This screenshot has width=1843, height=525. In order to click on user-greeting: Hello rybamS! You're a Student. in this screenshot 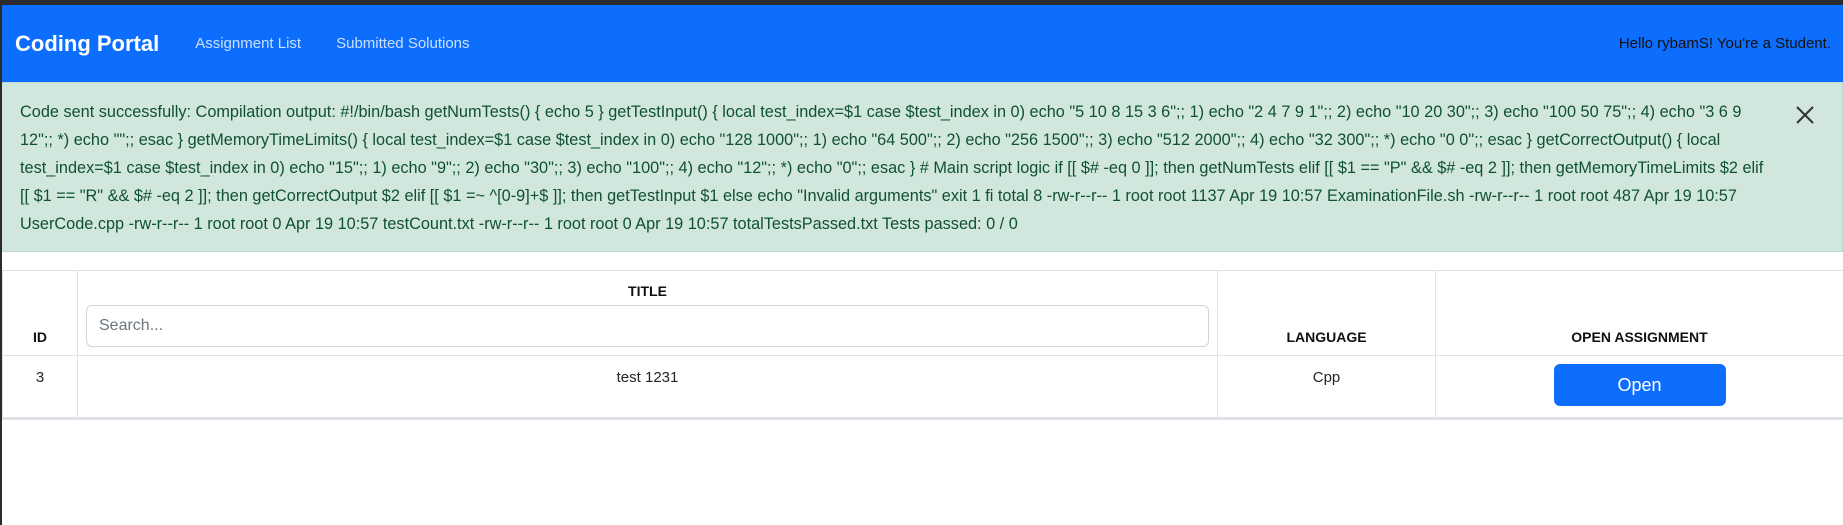, I will do `click(1724, 43)`.